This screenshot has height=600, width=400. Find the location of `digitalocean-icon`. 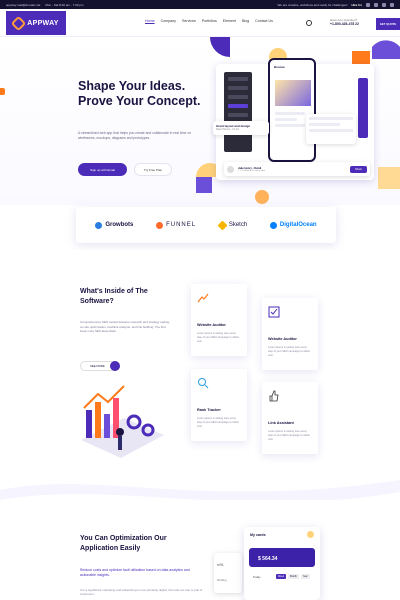

digitalocean-icon is located at coordinates (273, 225).